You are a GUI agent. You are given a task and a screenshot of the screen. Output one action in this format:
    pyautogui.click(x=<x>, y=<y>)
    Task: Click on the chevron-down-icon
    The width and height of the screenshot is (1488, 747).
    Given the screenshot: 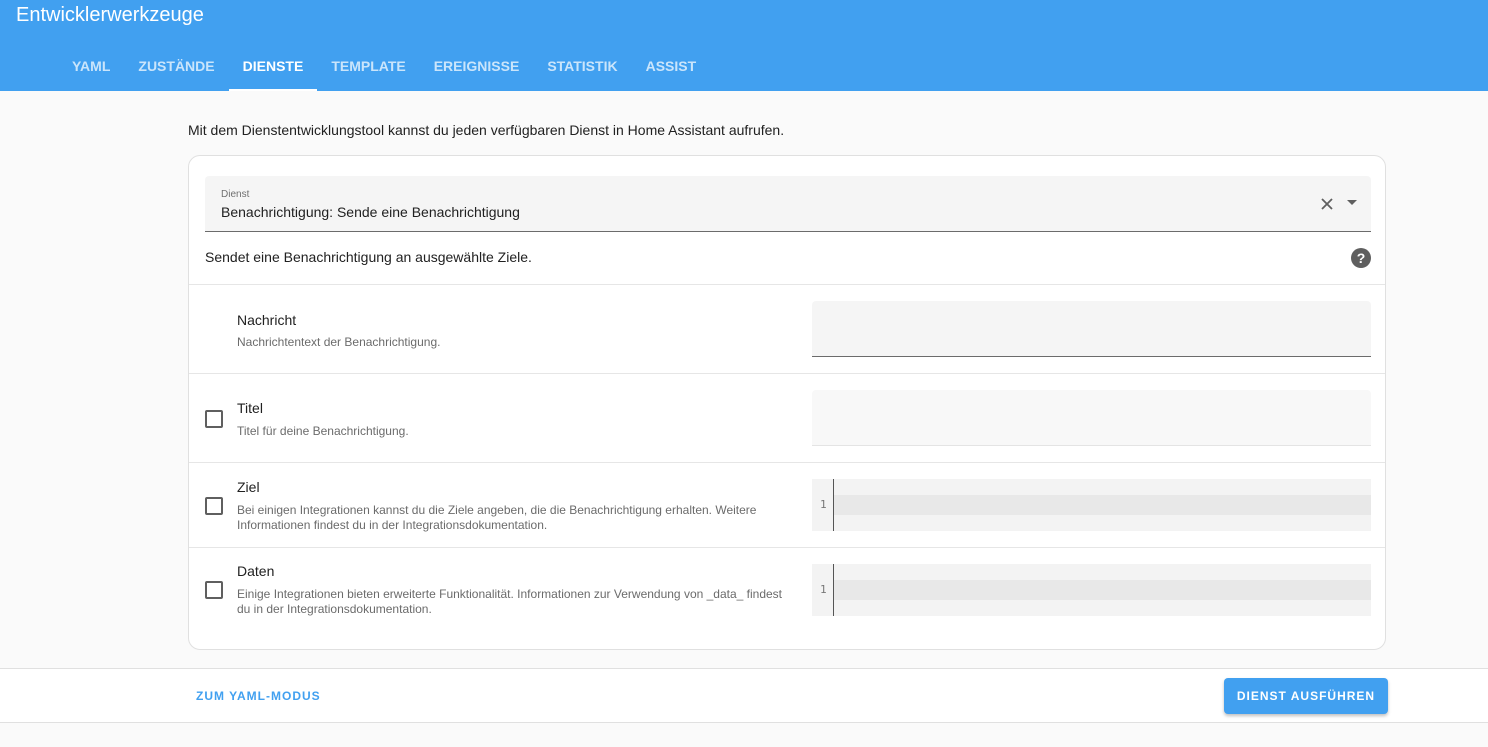 What is the action you would take?
    pyautogui.click(x=1352, y=202)
    